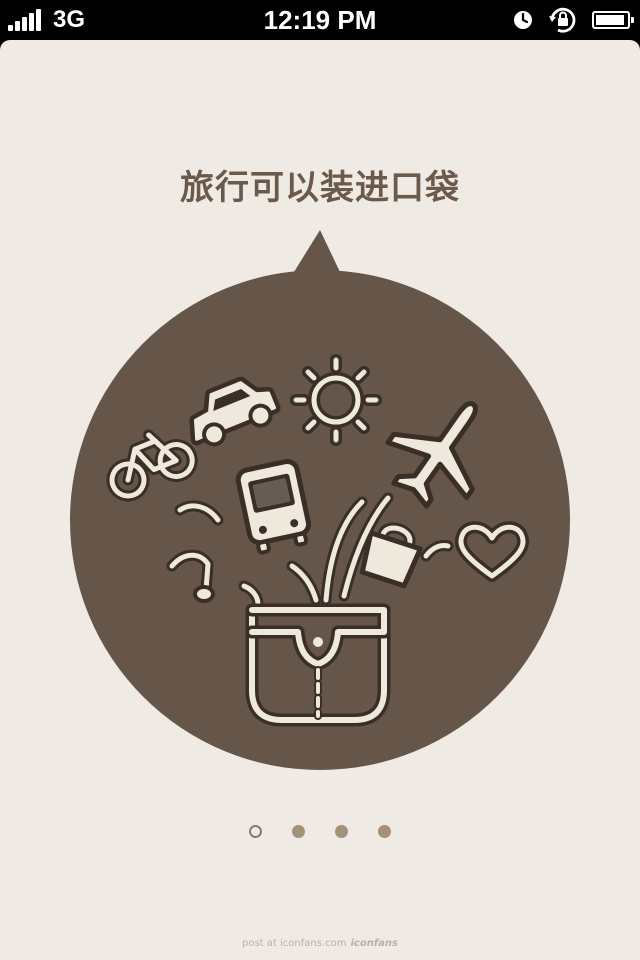  What do you see at coordinates (320, 188) in the screenshot?
I see `page-title: 旅行可以装进口袋` at bounding box center [320, 188].